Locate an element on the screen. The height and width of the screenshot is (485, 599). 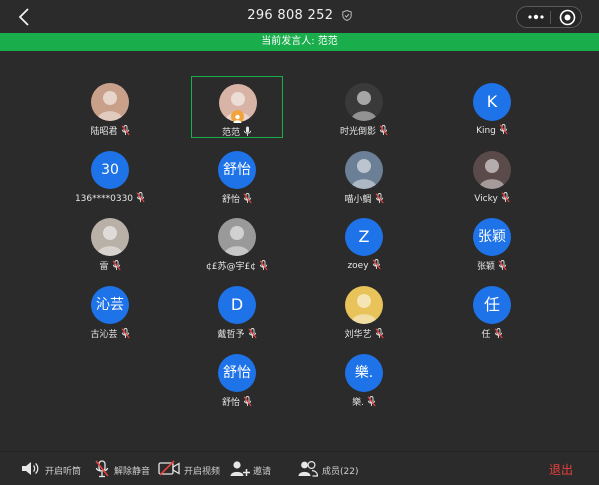
avatar-initials: Z is located at coordinates (364, 237).